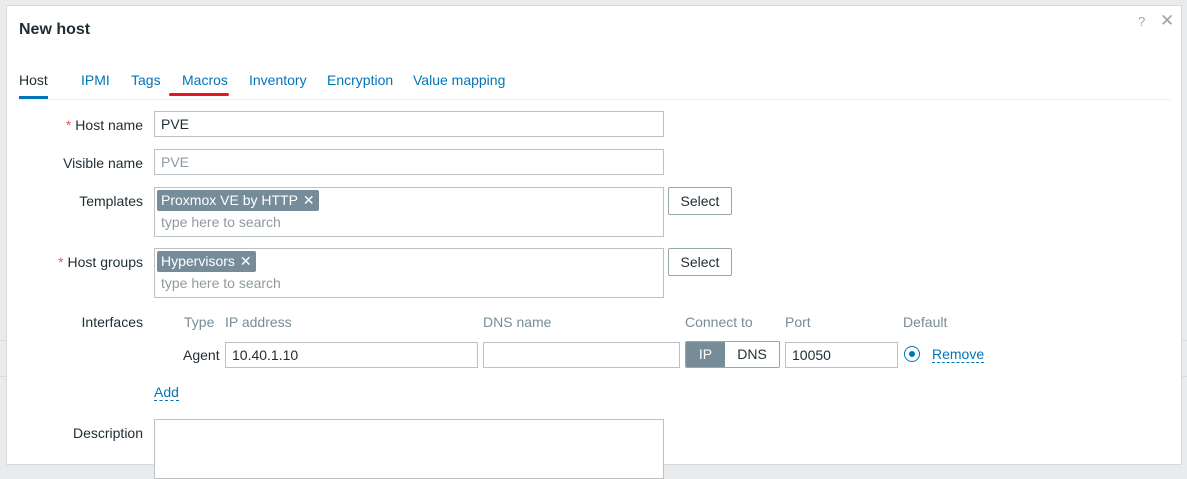  Describe the element at coordinates (221, 222) in the screenshot. I see `templates-search-input: type here to search` at that location.